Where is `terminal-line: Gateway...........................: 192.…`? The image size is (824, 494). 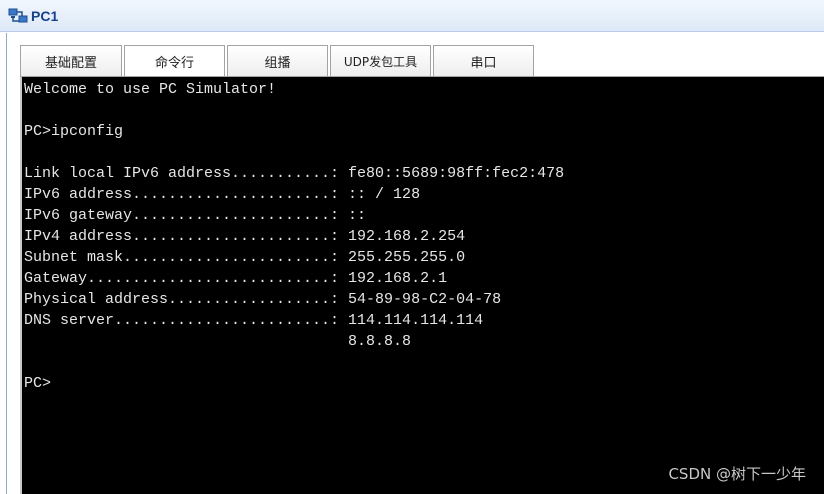
terminal-line: Gateway...........................: 192.… is located at coordinates (236, 278).